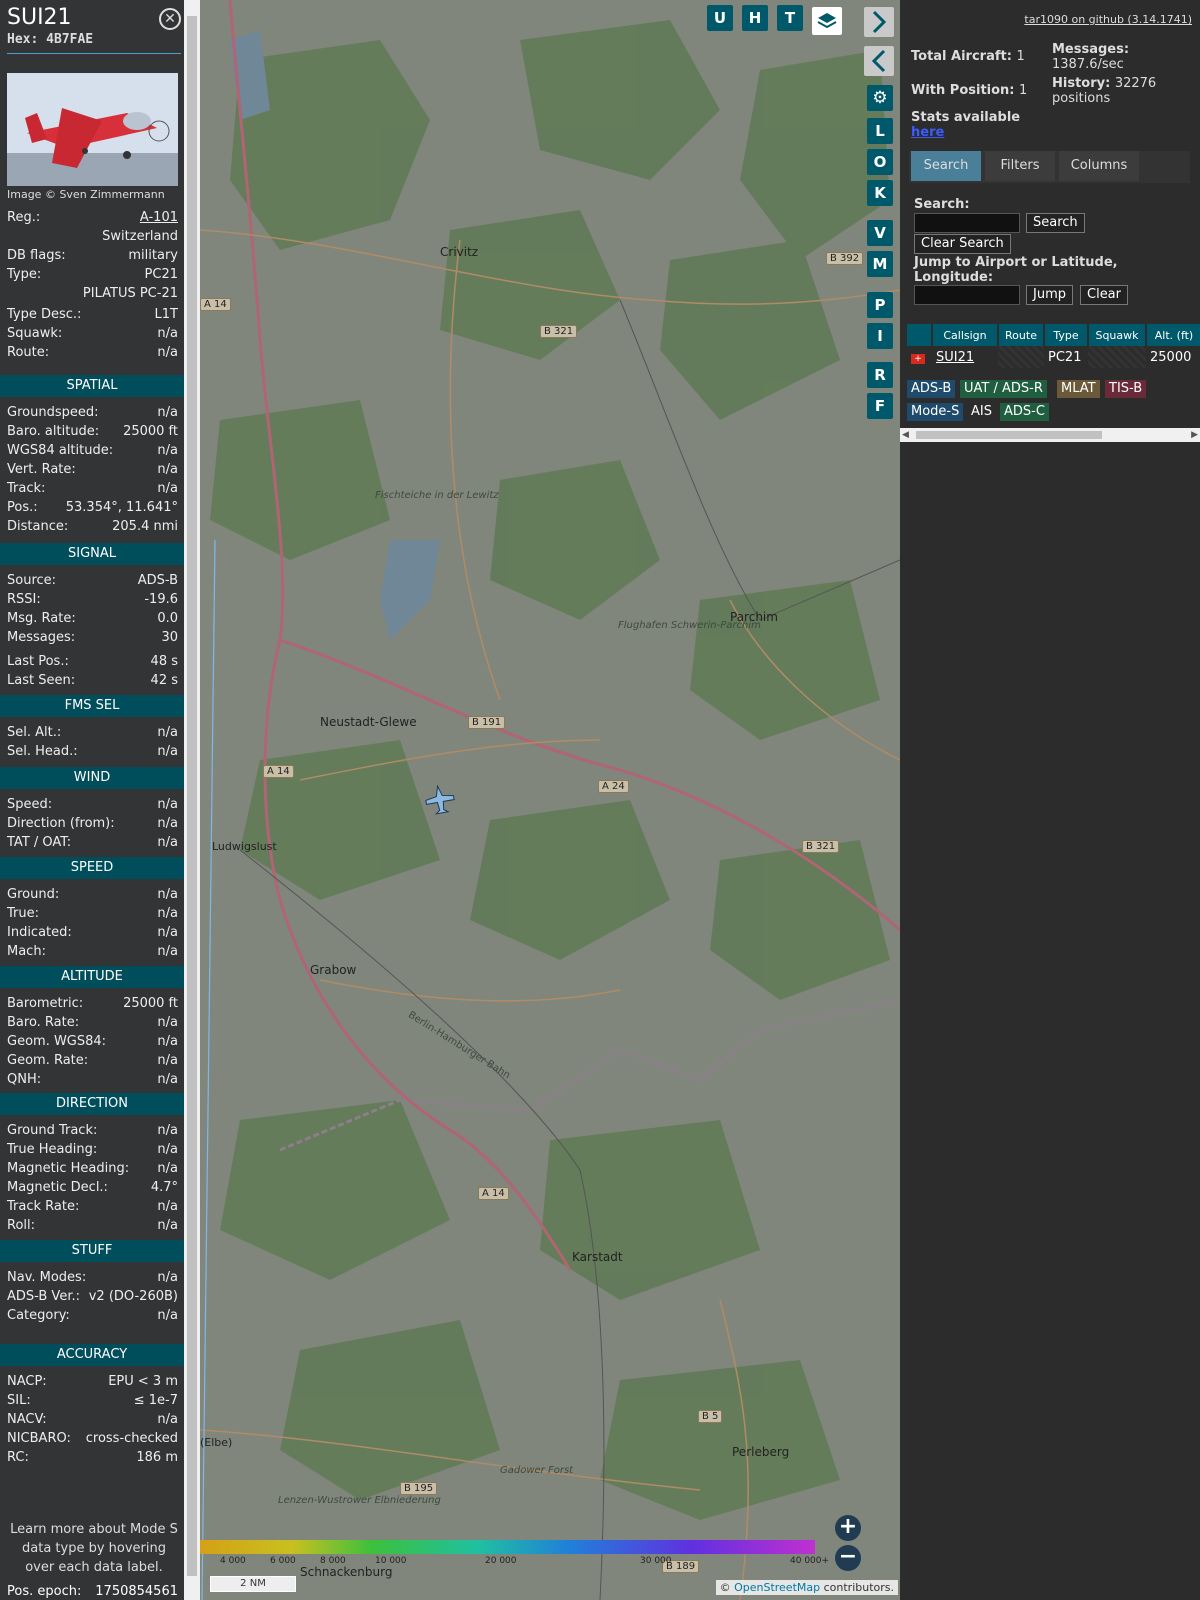 The height and width of the screenshot is (1600, 1200). I want to click on map-button-k: K, so click(880, 193).